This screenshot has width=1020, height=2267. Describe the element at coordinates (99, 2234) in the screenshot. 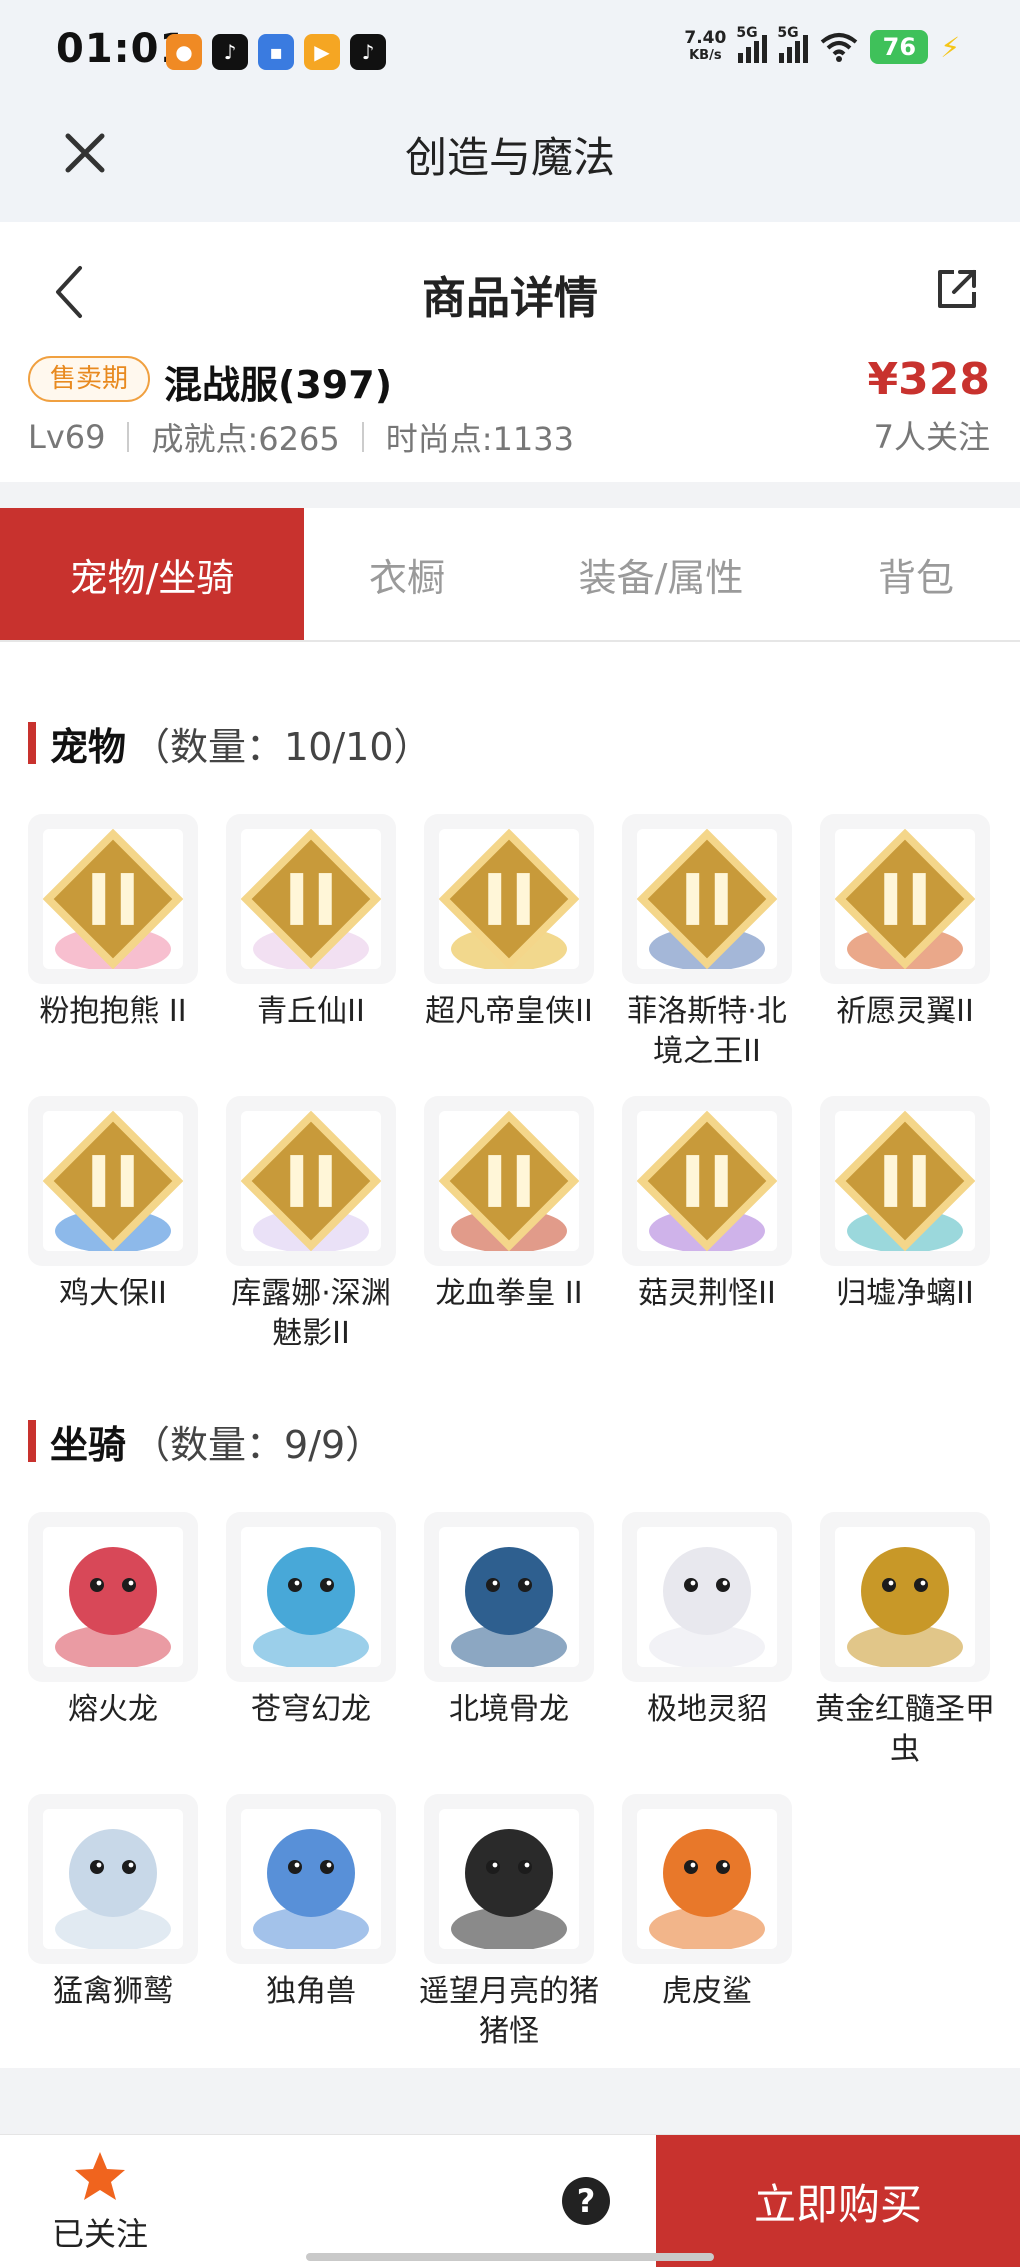

I see `follow-label: 已关注` at that location.